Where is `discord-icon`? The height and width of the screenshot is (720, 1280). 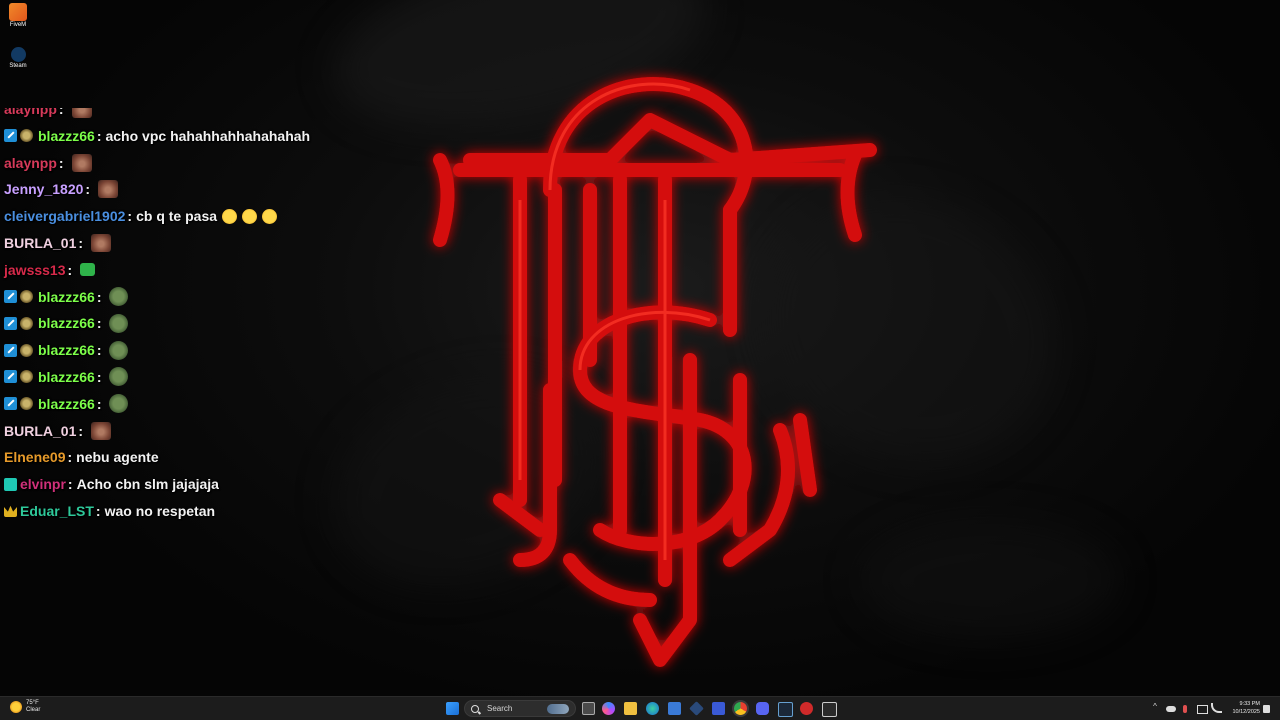 discord-icon is located at coordinates (762, 708).